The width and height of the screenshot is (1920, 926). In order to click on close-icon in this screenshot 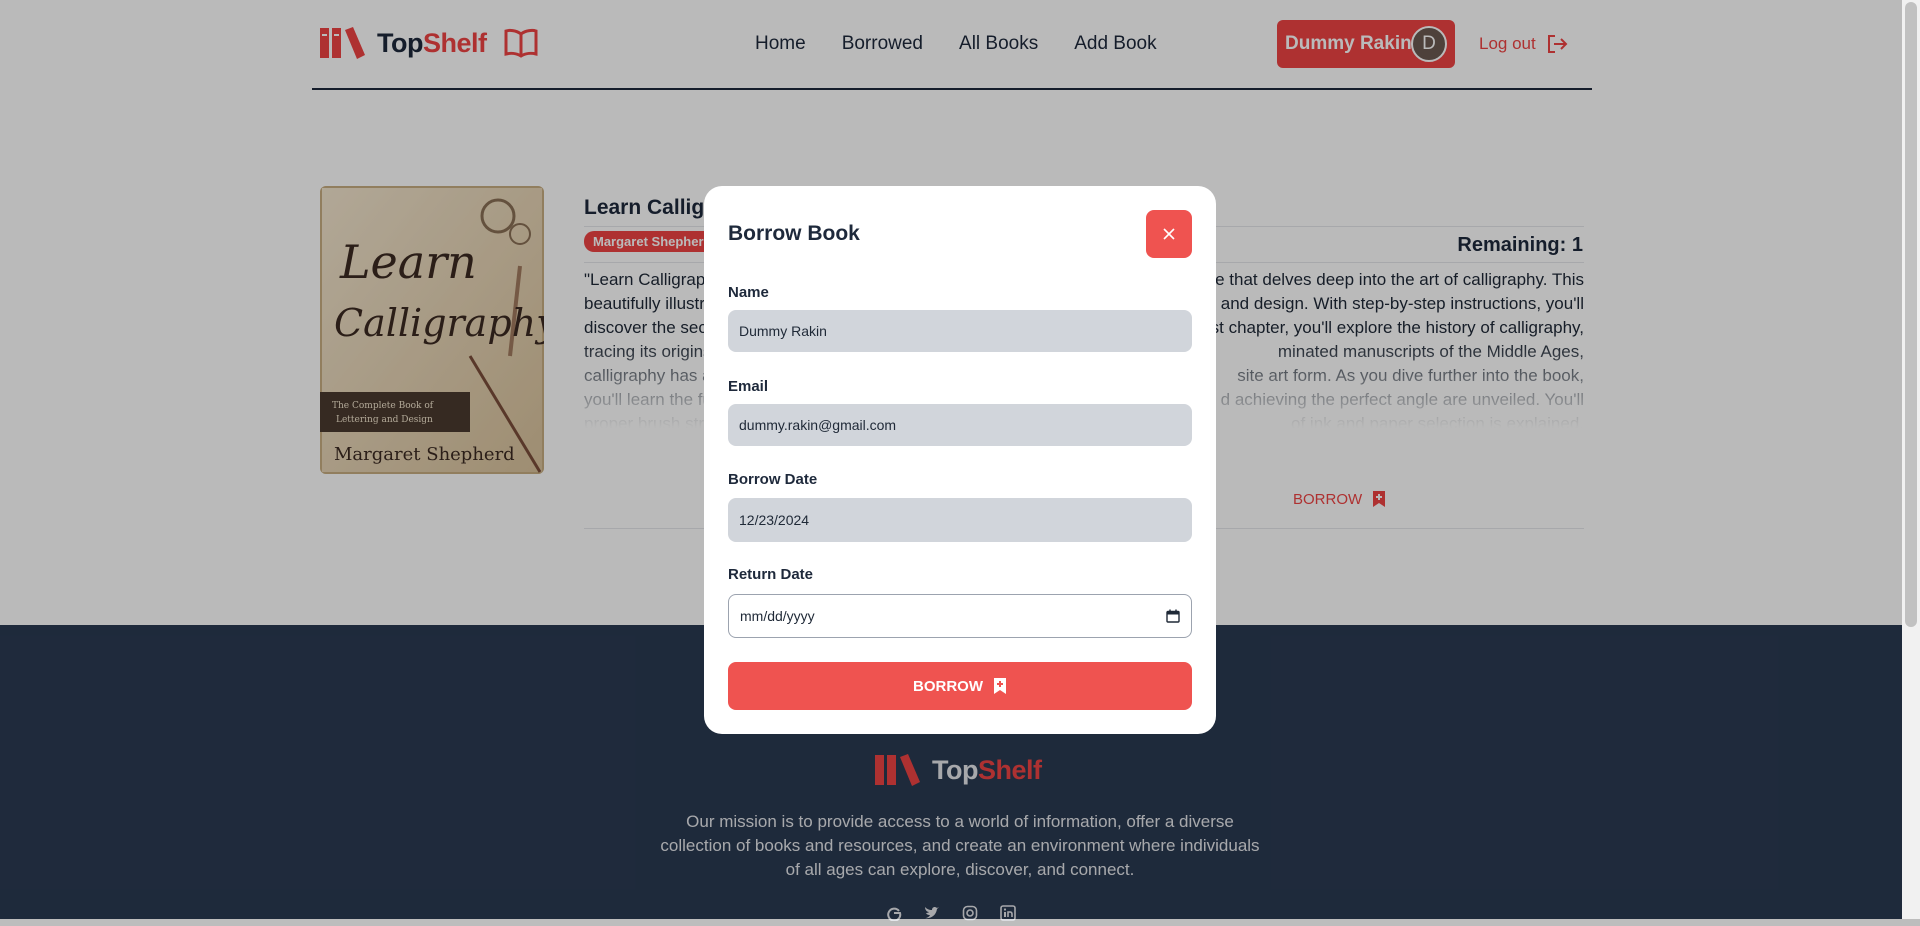, I will do `click(1169, 234)`.